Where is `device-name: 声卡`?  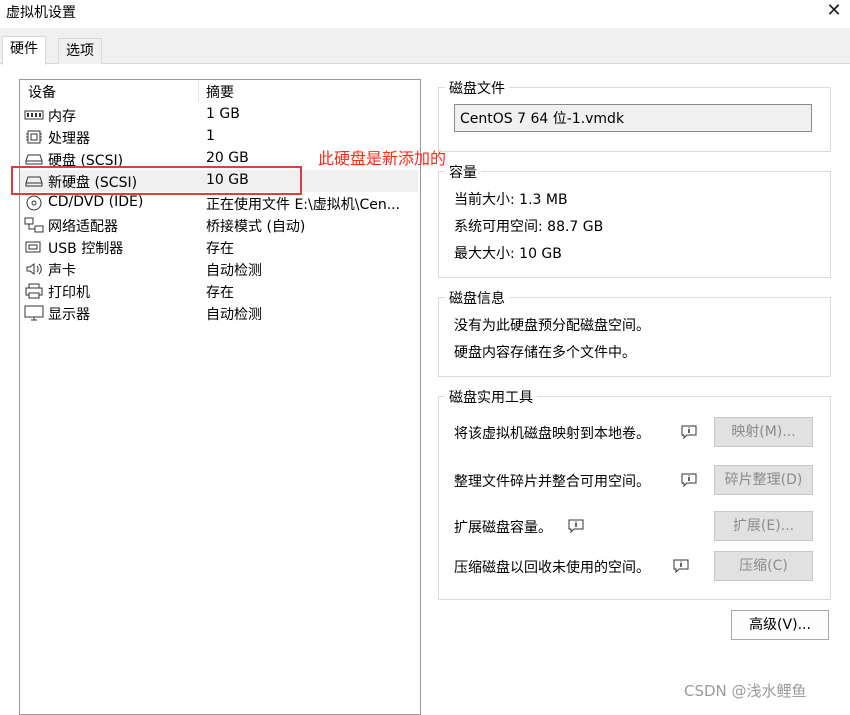
device-name: 声卡 is located at coordinates (62, 271).